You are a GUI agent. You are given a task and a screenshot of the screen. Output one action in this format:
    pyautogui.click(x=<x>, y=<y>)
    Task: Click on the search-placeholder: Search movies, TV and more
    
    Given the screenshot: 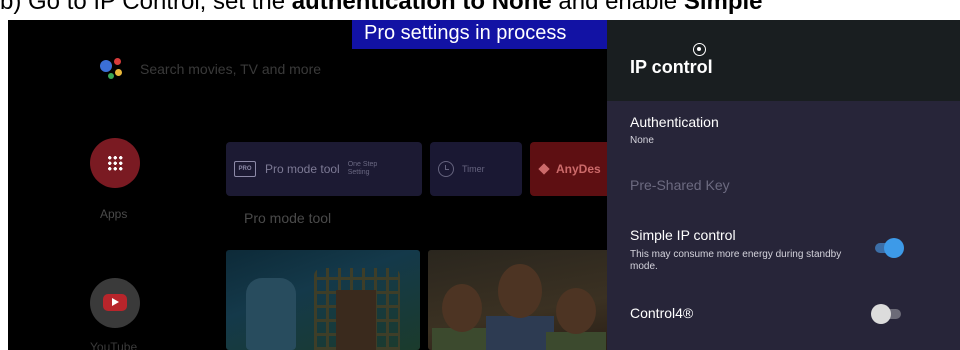 What is the action you would take?
    pyautogui.click(x=231, y=69)
    